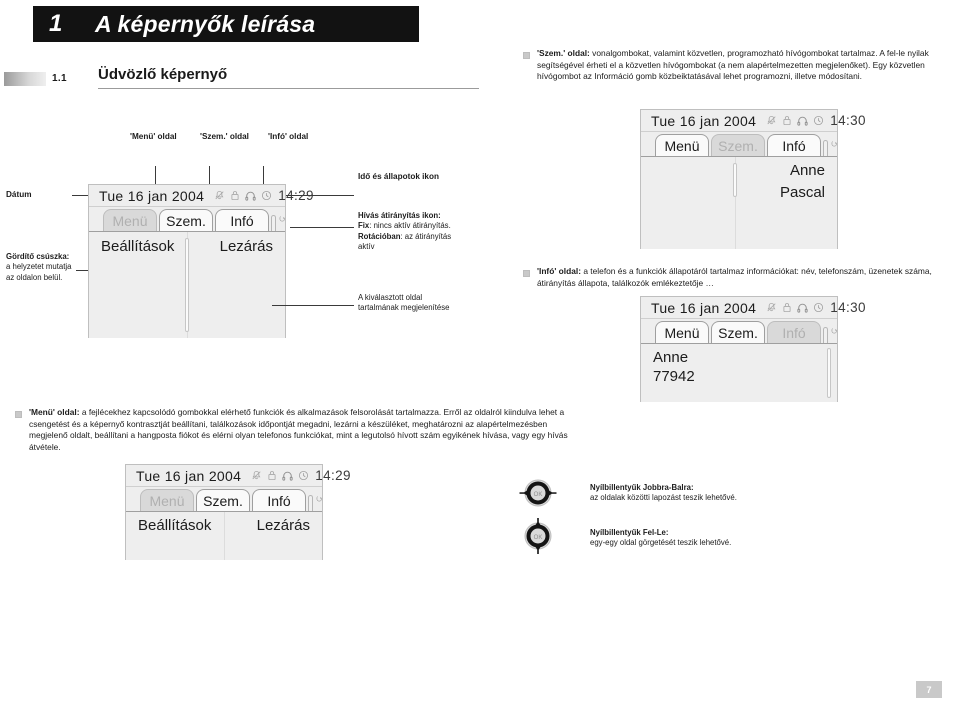 The height and width of the screenshot is (708, 960). I want to click on tab-szem-label: Szem., so click(223, 500).